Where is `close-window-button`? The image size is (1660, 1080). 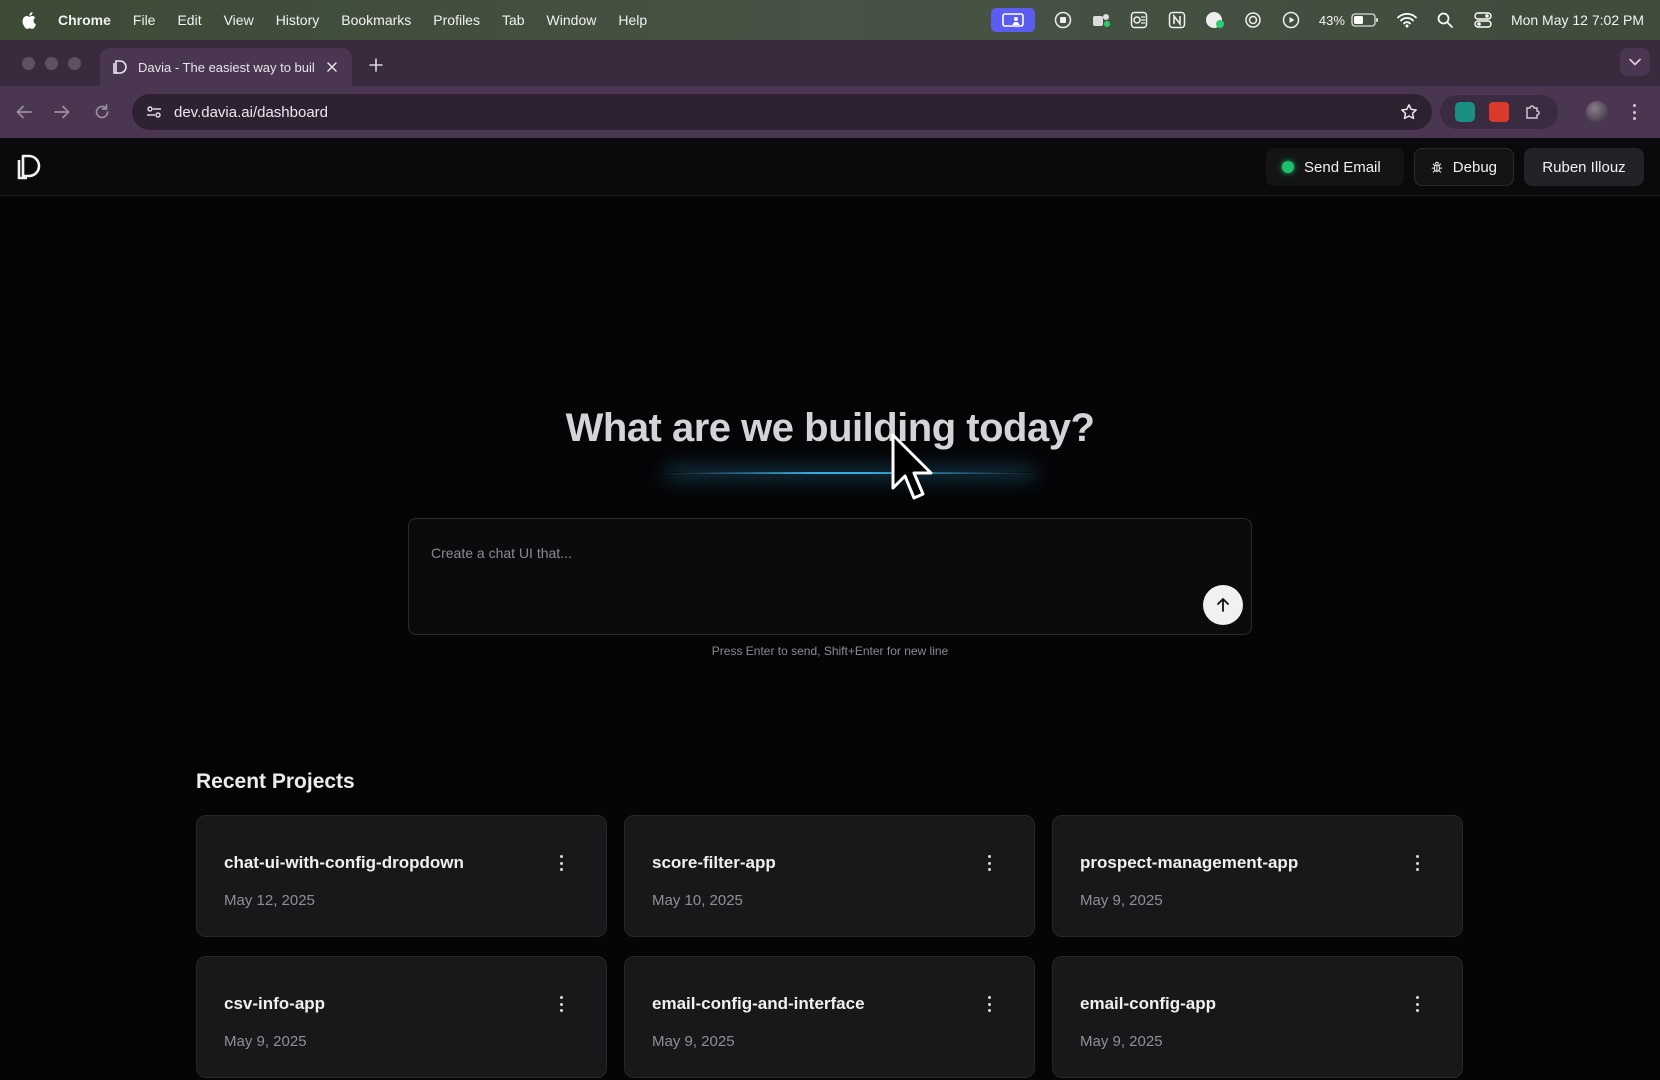
close-window-button is located at coordinates (28, 63).